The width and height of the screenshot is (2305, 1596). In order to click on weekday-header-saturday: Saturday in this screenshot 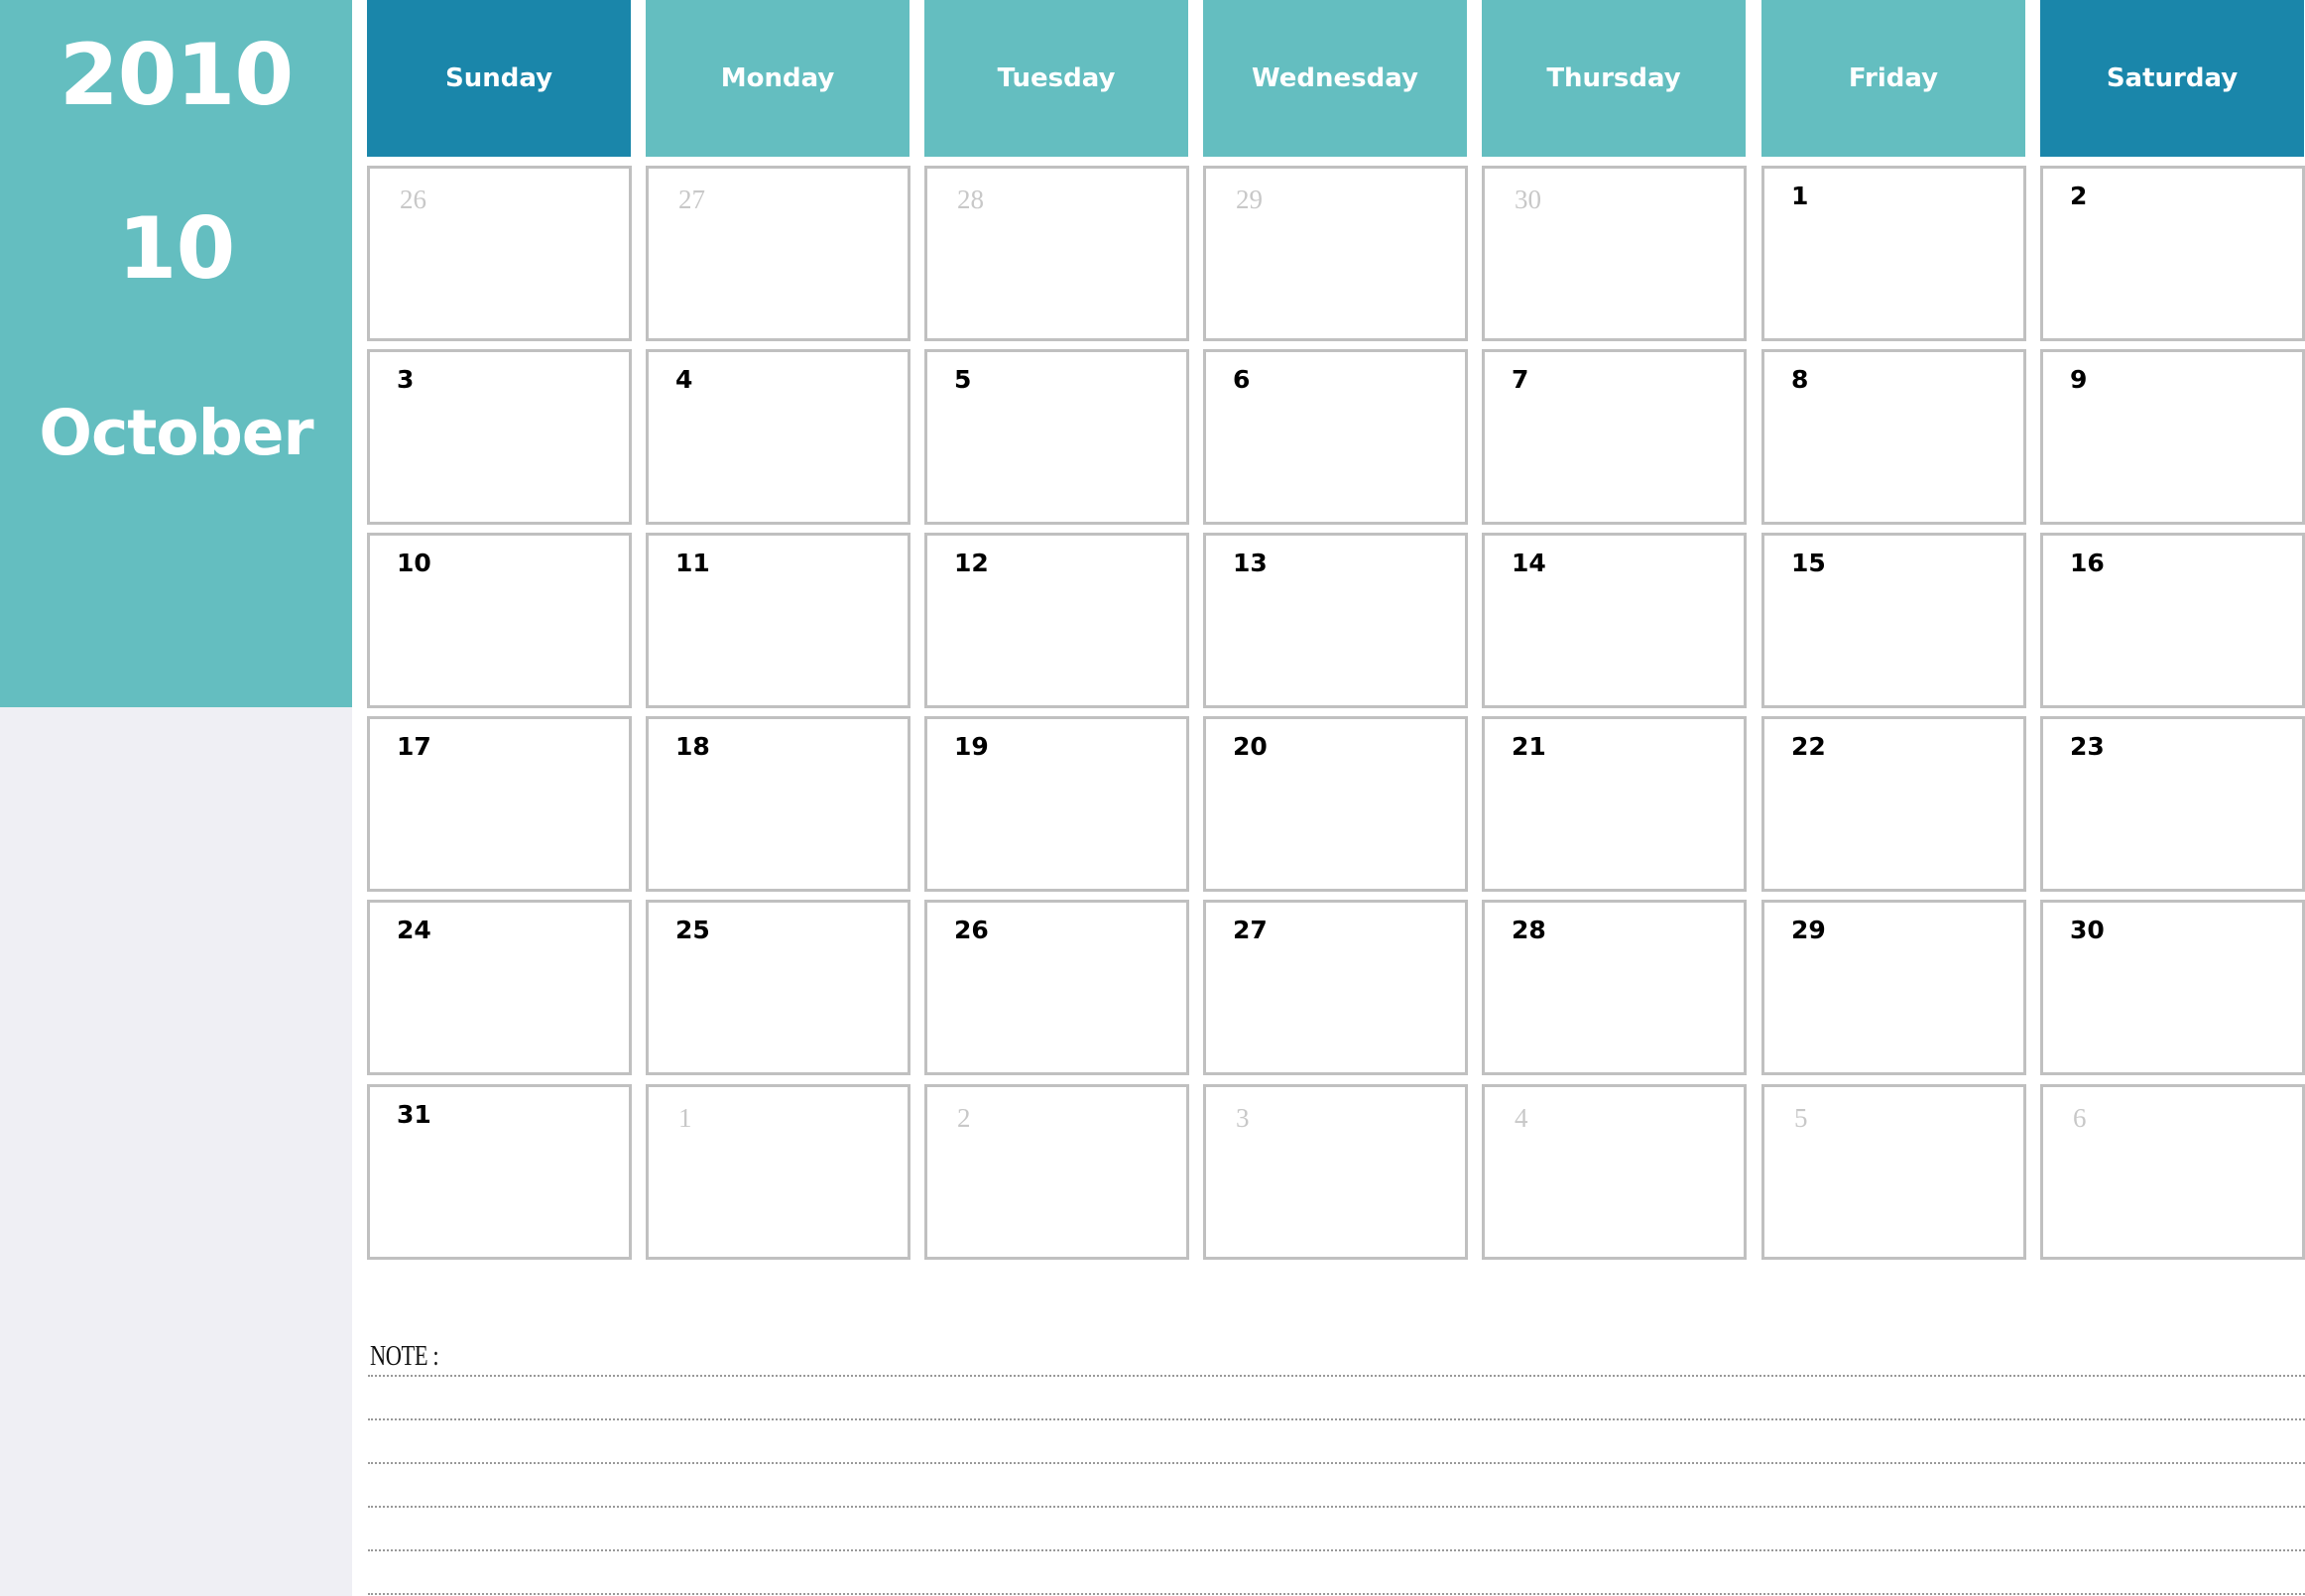, I will do `click(2172, 78)`.